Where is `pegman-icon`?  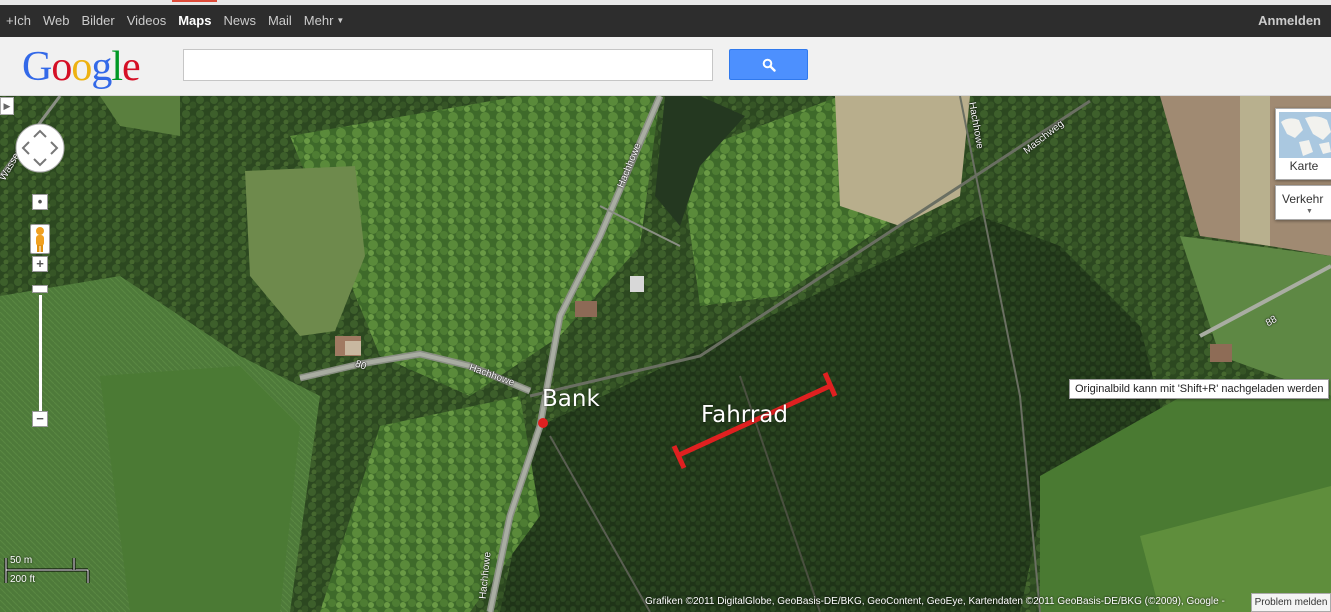 pegman-icon is located at coordinates (40, 239).